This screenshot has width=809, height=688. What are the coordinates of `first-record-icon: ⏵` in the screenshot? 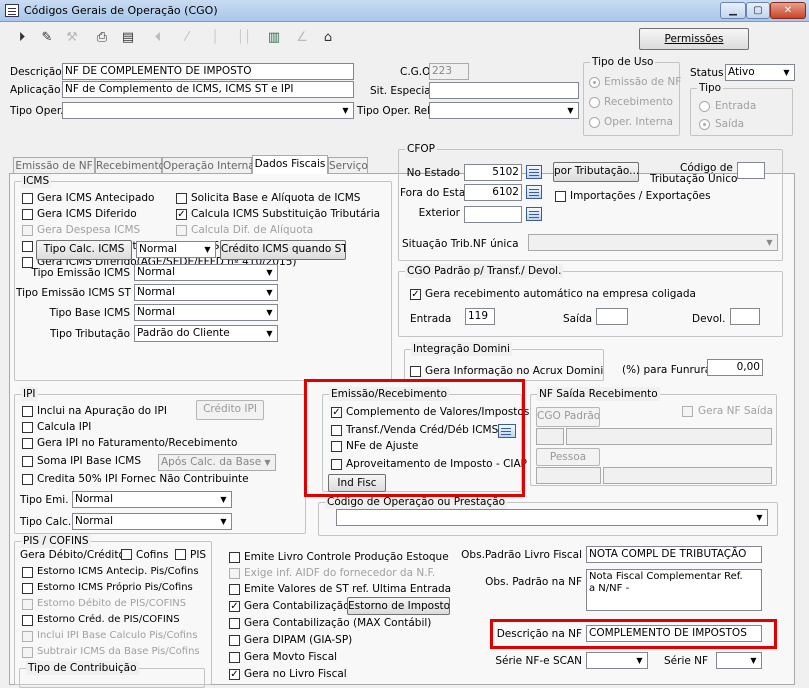 It's located at (22, 38).